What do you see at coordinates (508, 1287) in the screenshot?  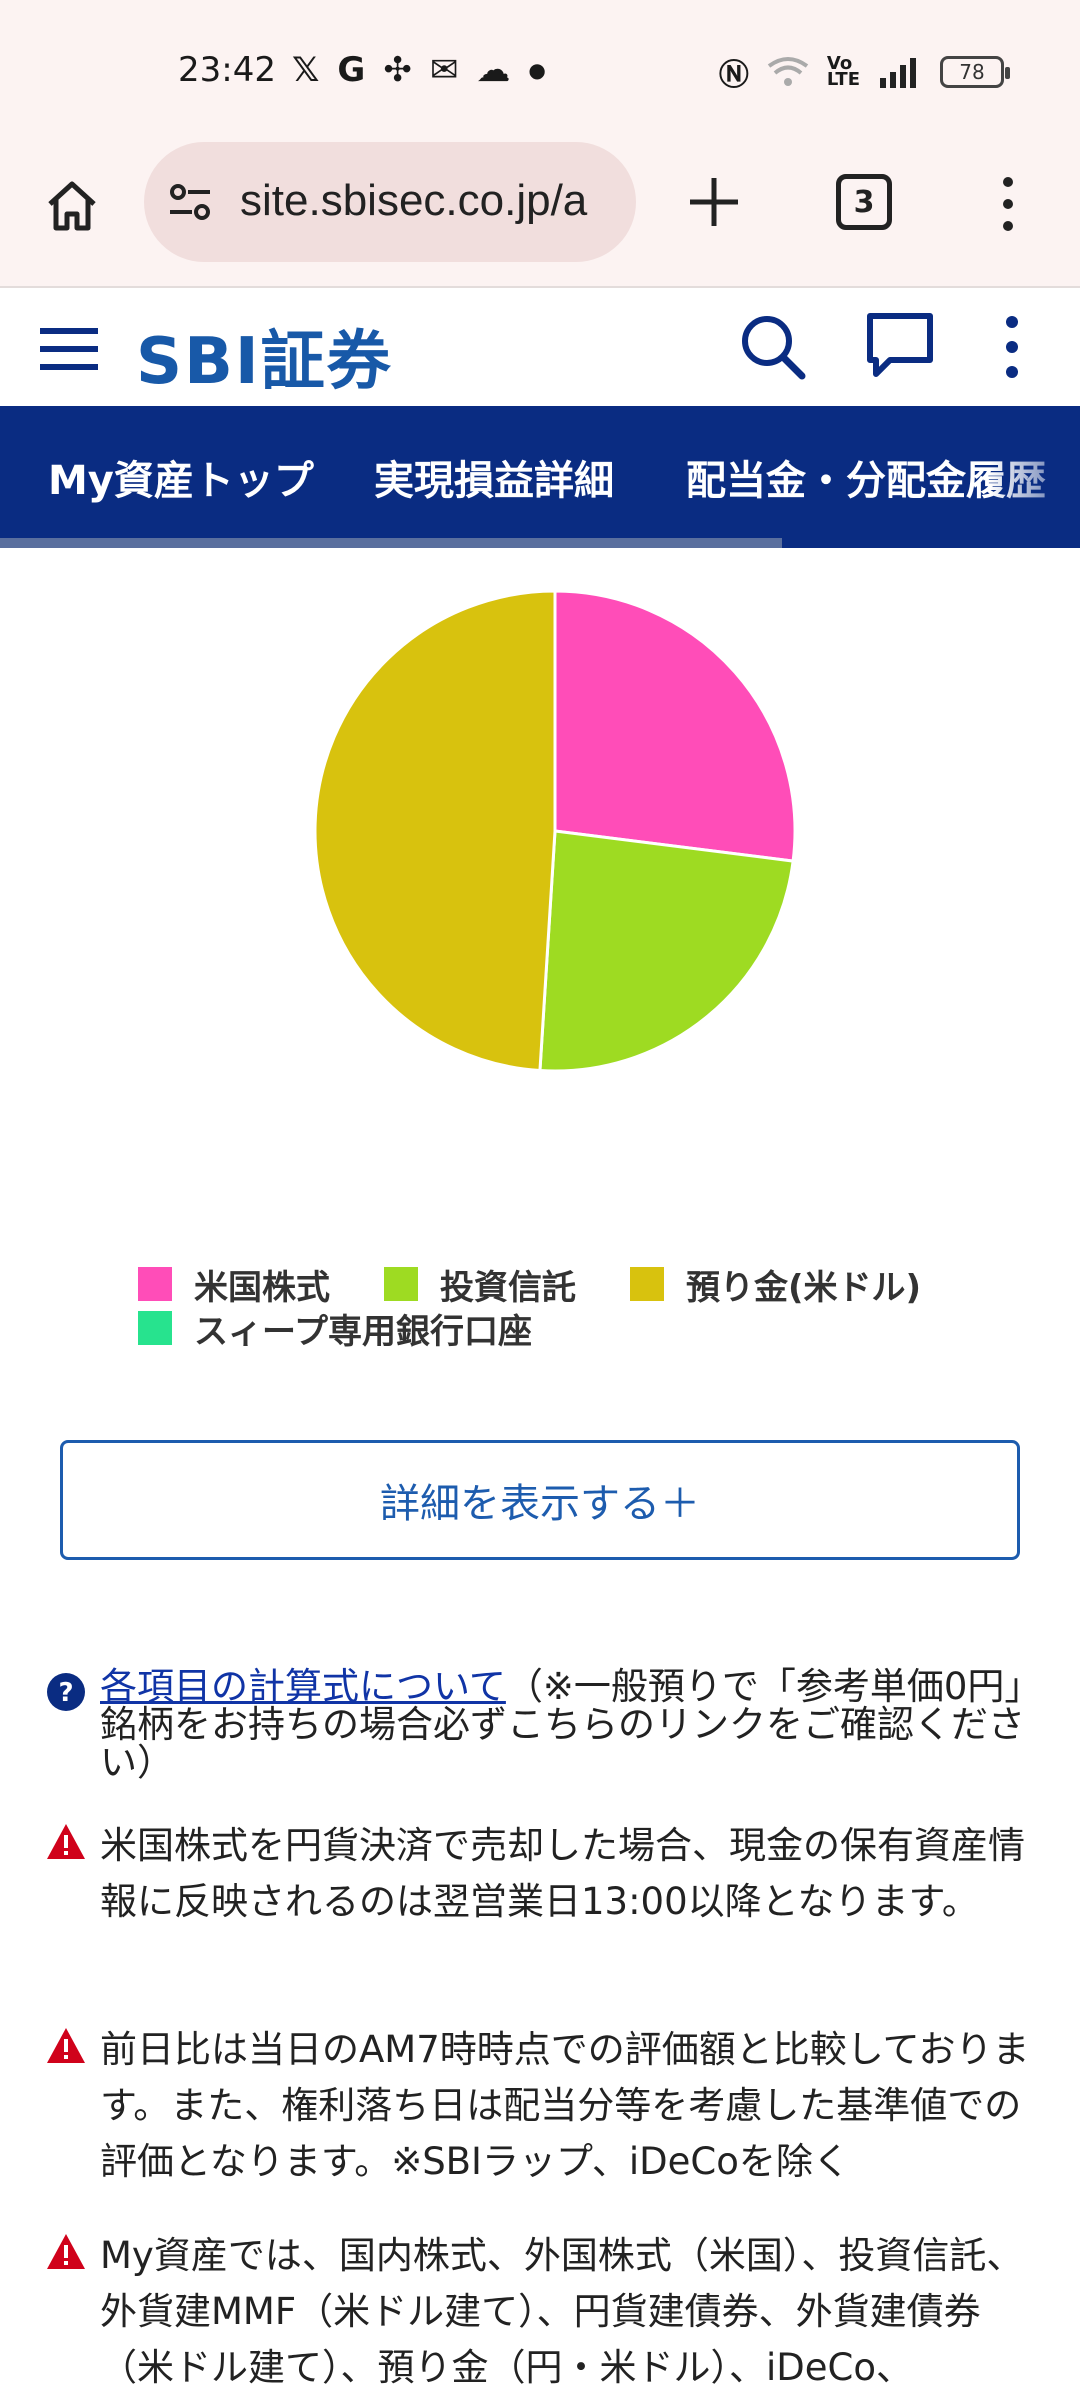 I see `legend-label: 投資信託` at bounding box center [508, 1287].